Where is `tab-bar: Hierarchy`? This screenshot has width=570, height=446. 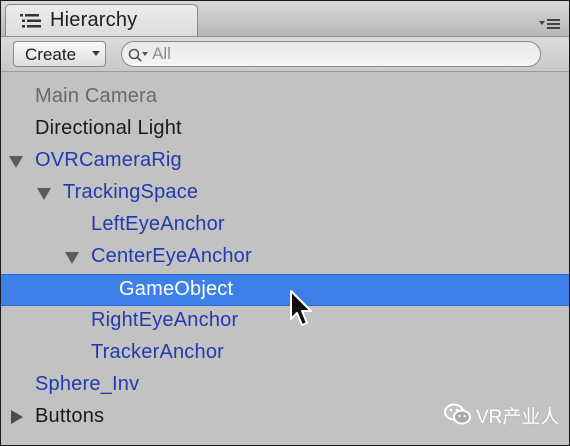
tab-bar: Hierarchy is located at coordinates (285, 19).